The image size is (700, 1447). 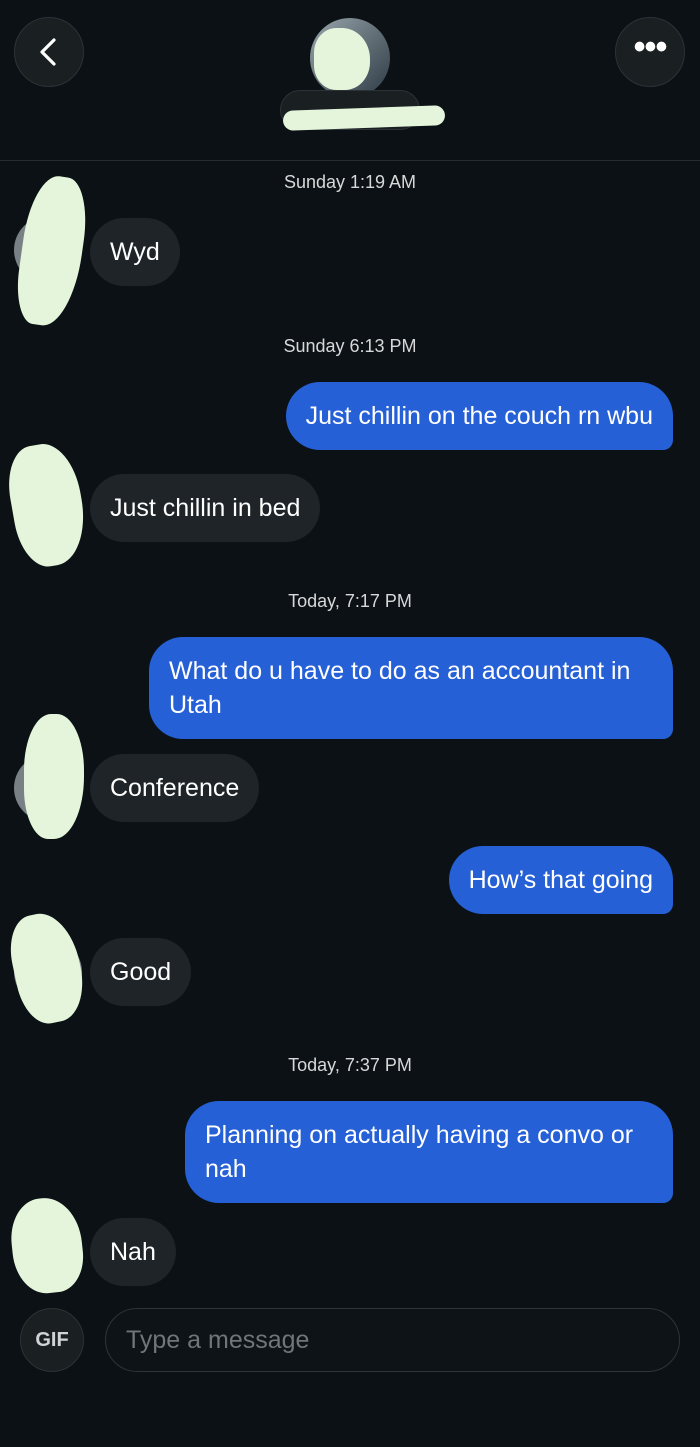 I want to click on timestamp-divider: Today, 7:17 PM, so click(x=350, y=601).